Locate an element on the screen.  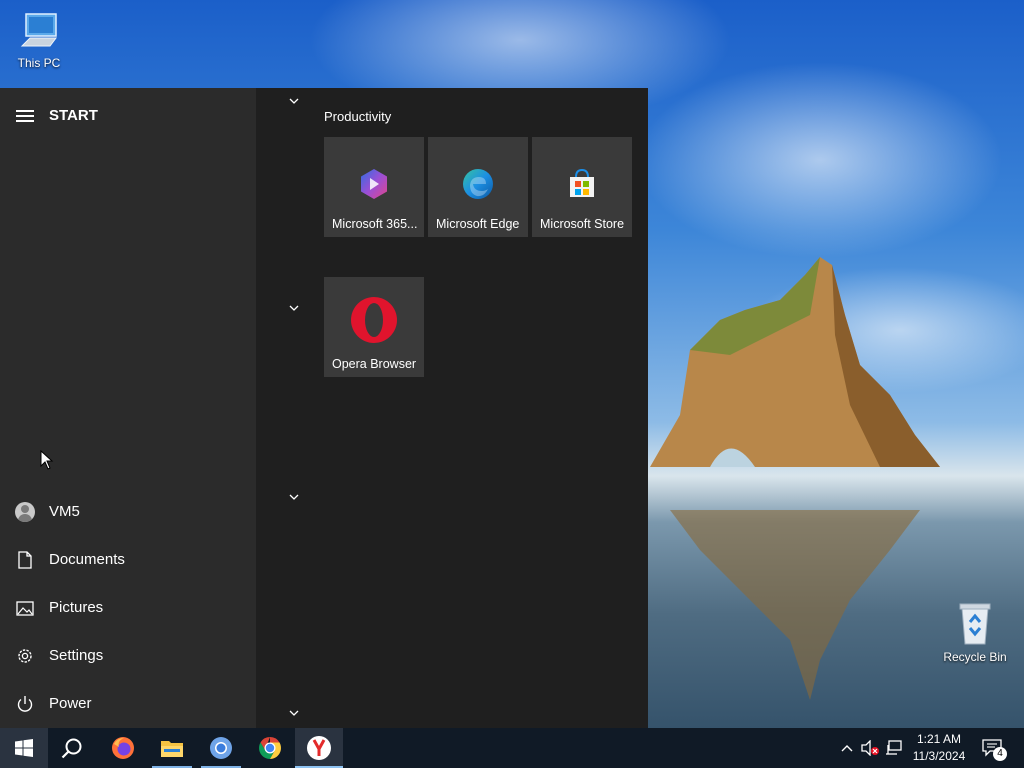
tile-microsoft-edge: Microsoft Edge is located at coordinates (478, 187).